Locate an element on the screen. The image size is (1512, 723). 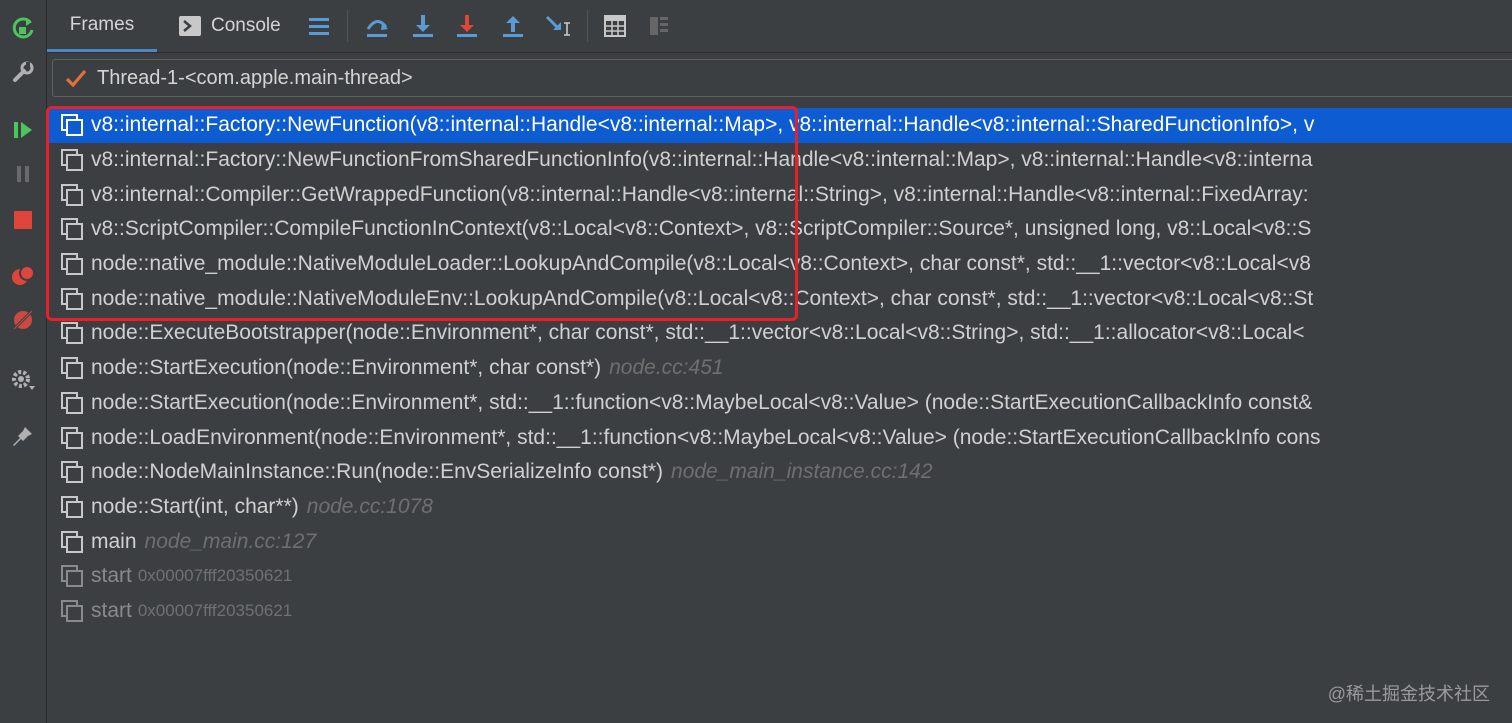
console-icon is located at coordinates (190, 26).